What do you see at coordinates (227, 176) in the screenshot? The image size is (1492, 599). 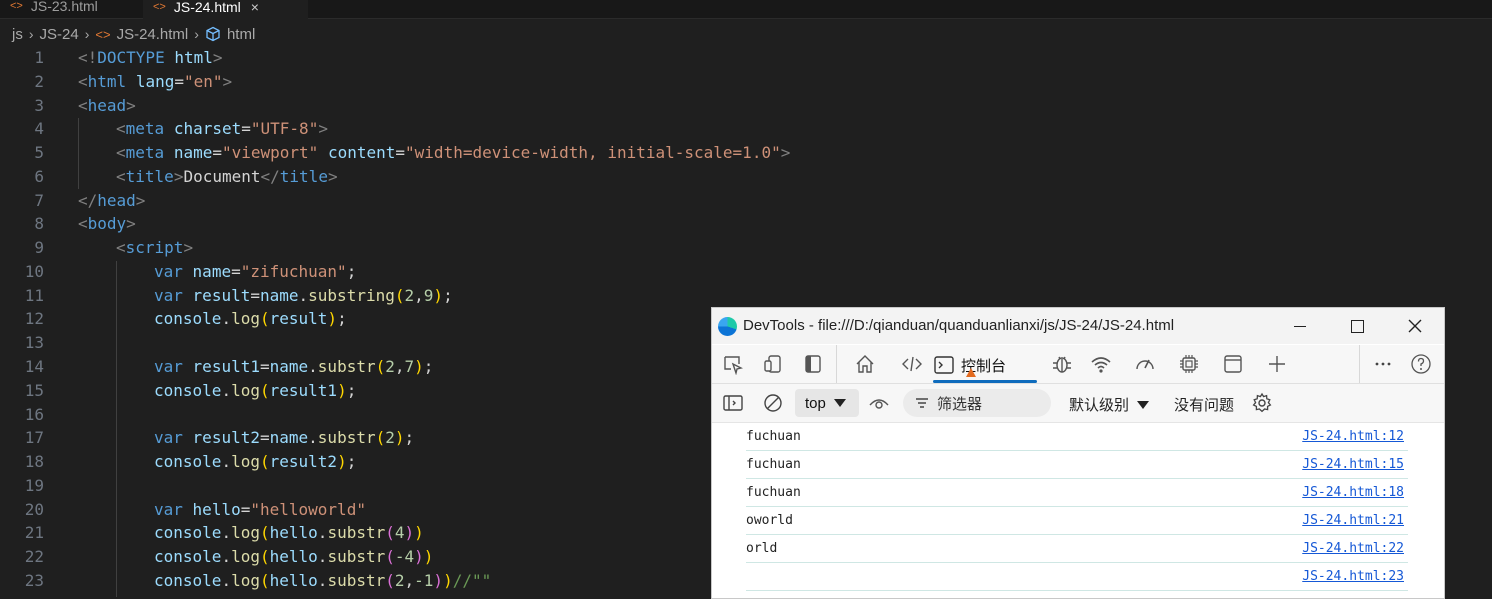 I see `code-text: <title>Document</title>` at bounding box center [227, 176].